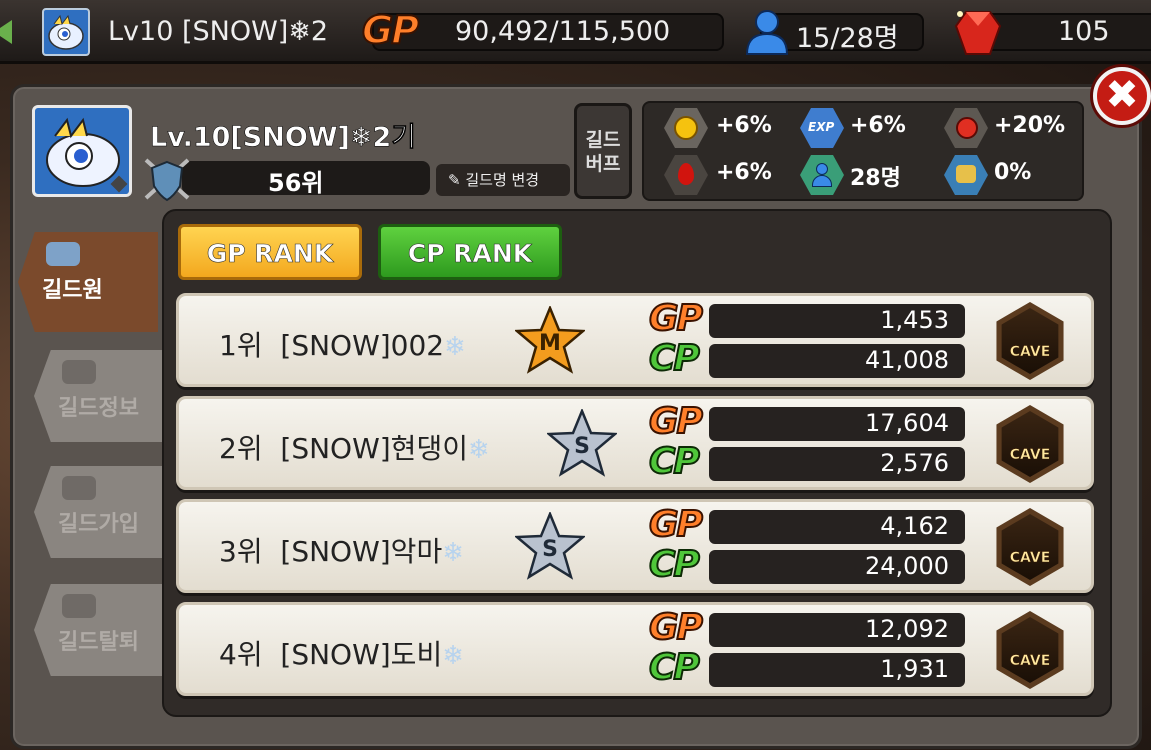 The image size is (1151, 750). I want to click on sidebar-item-guild-info: 길드정보, so click(104, 396).